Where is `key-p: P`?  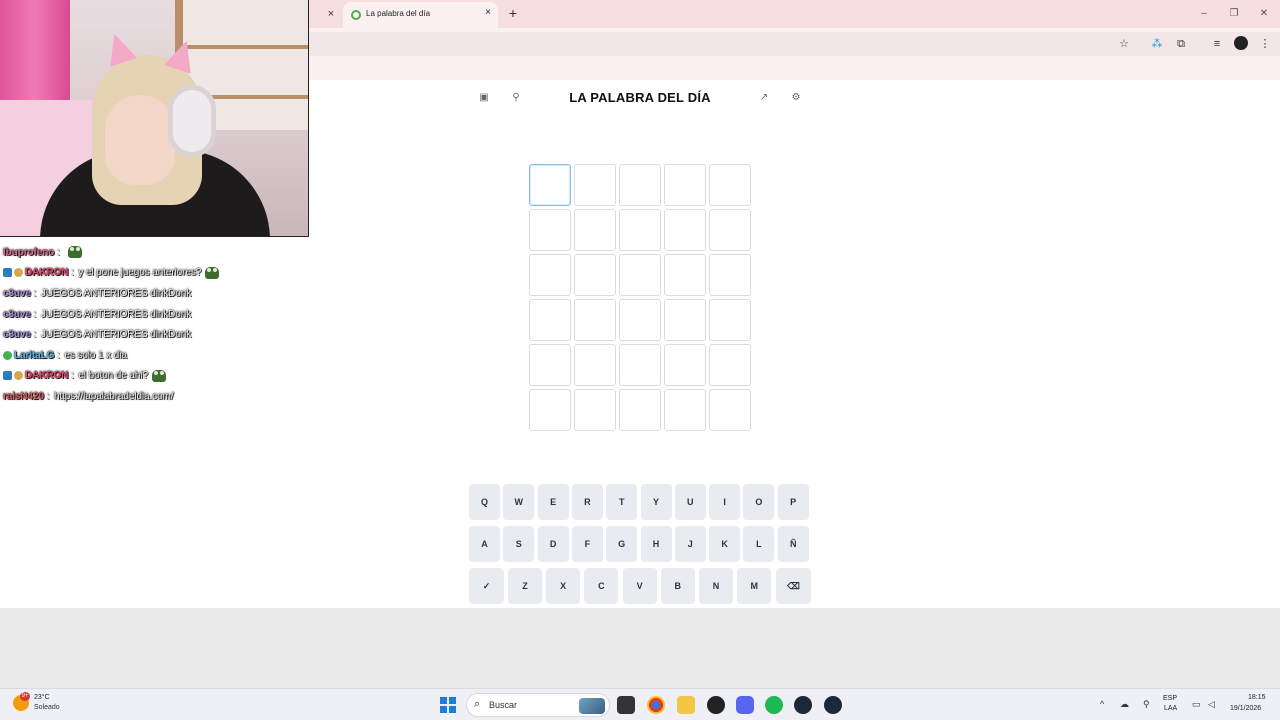
key-p: P is located at coordinates (793, 502).